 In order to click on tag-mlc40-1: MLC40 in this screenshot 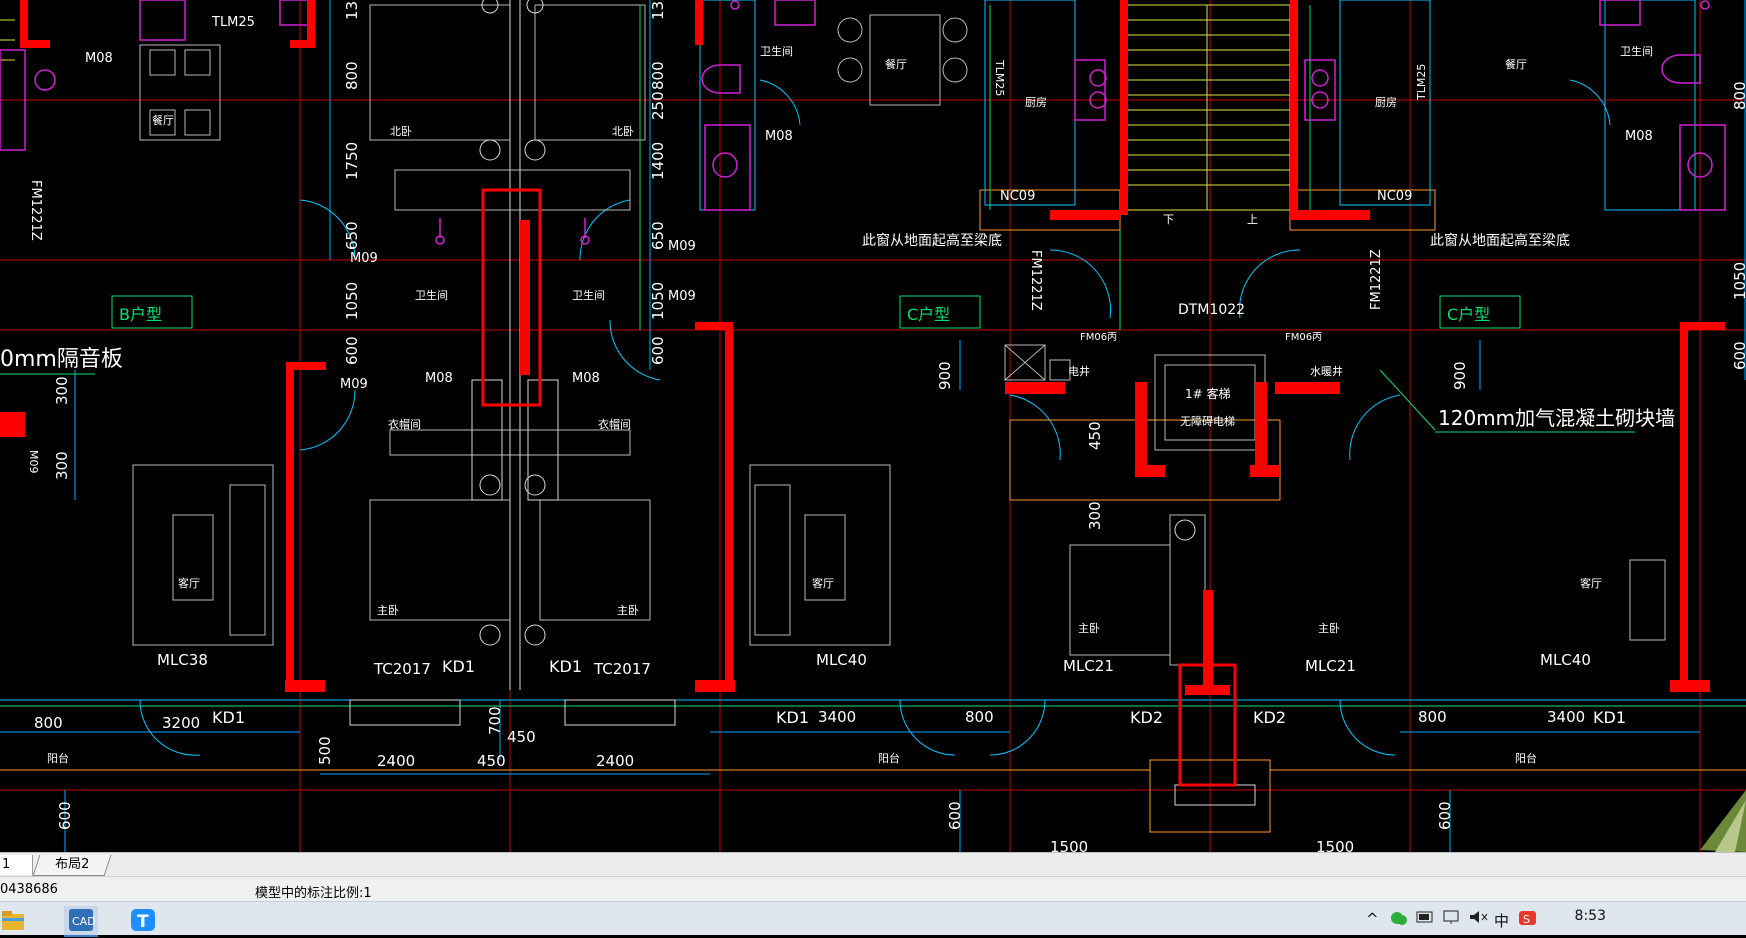, I will do `click(841, 660)`.